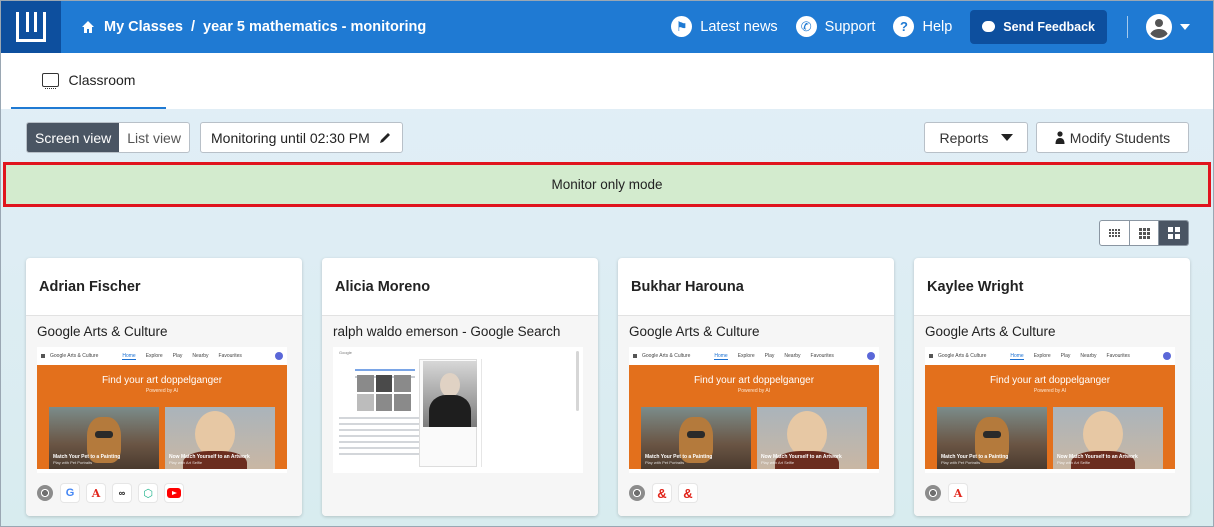  I want to click on cube-icon: ⬡, so click(148, 493).